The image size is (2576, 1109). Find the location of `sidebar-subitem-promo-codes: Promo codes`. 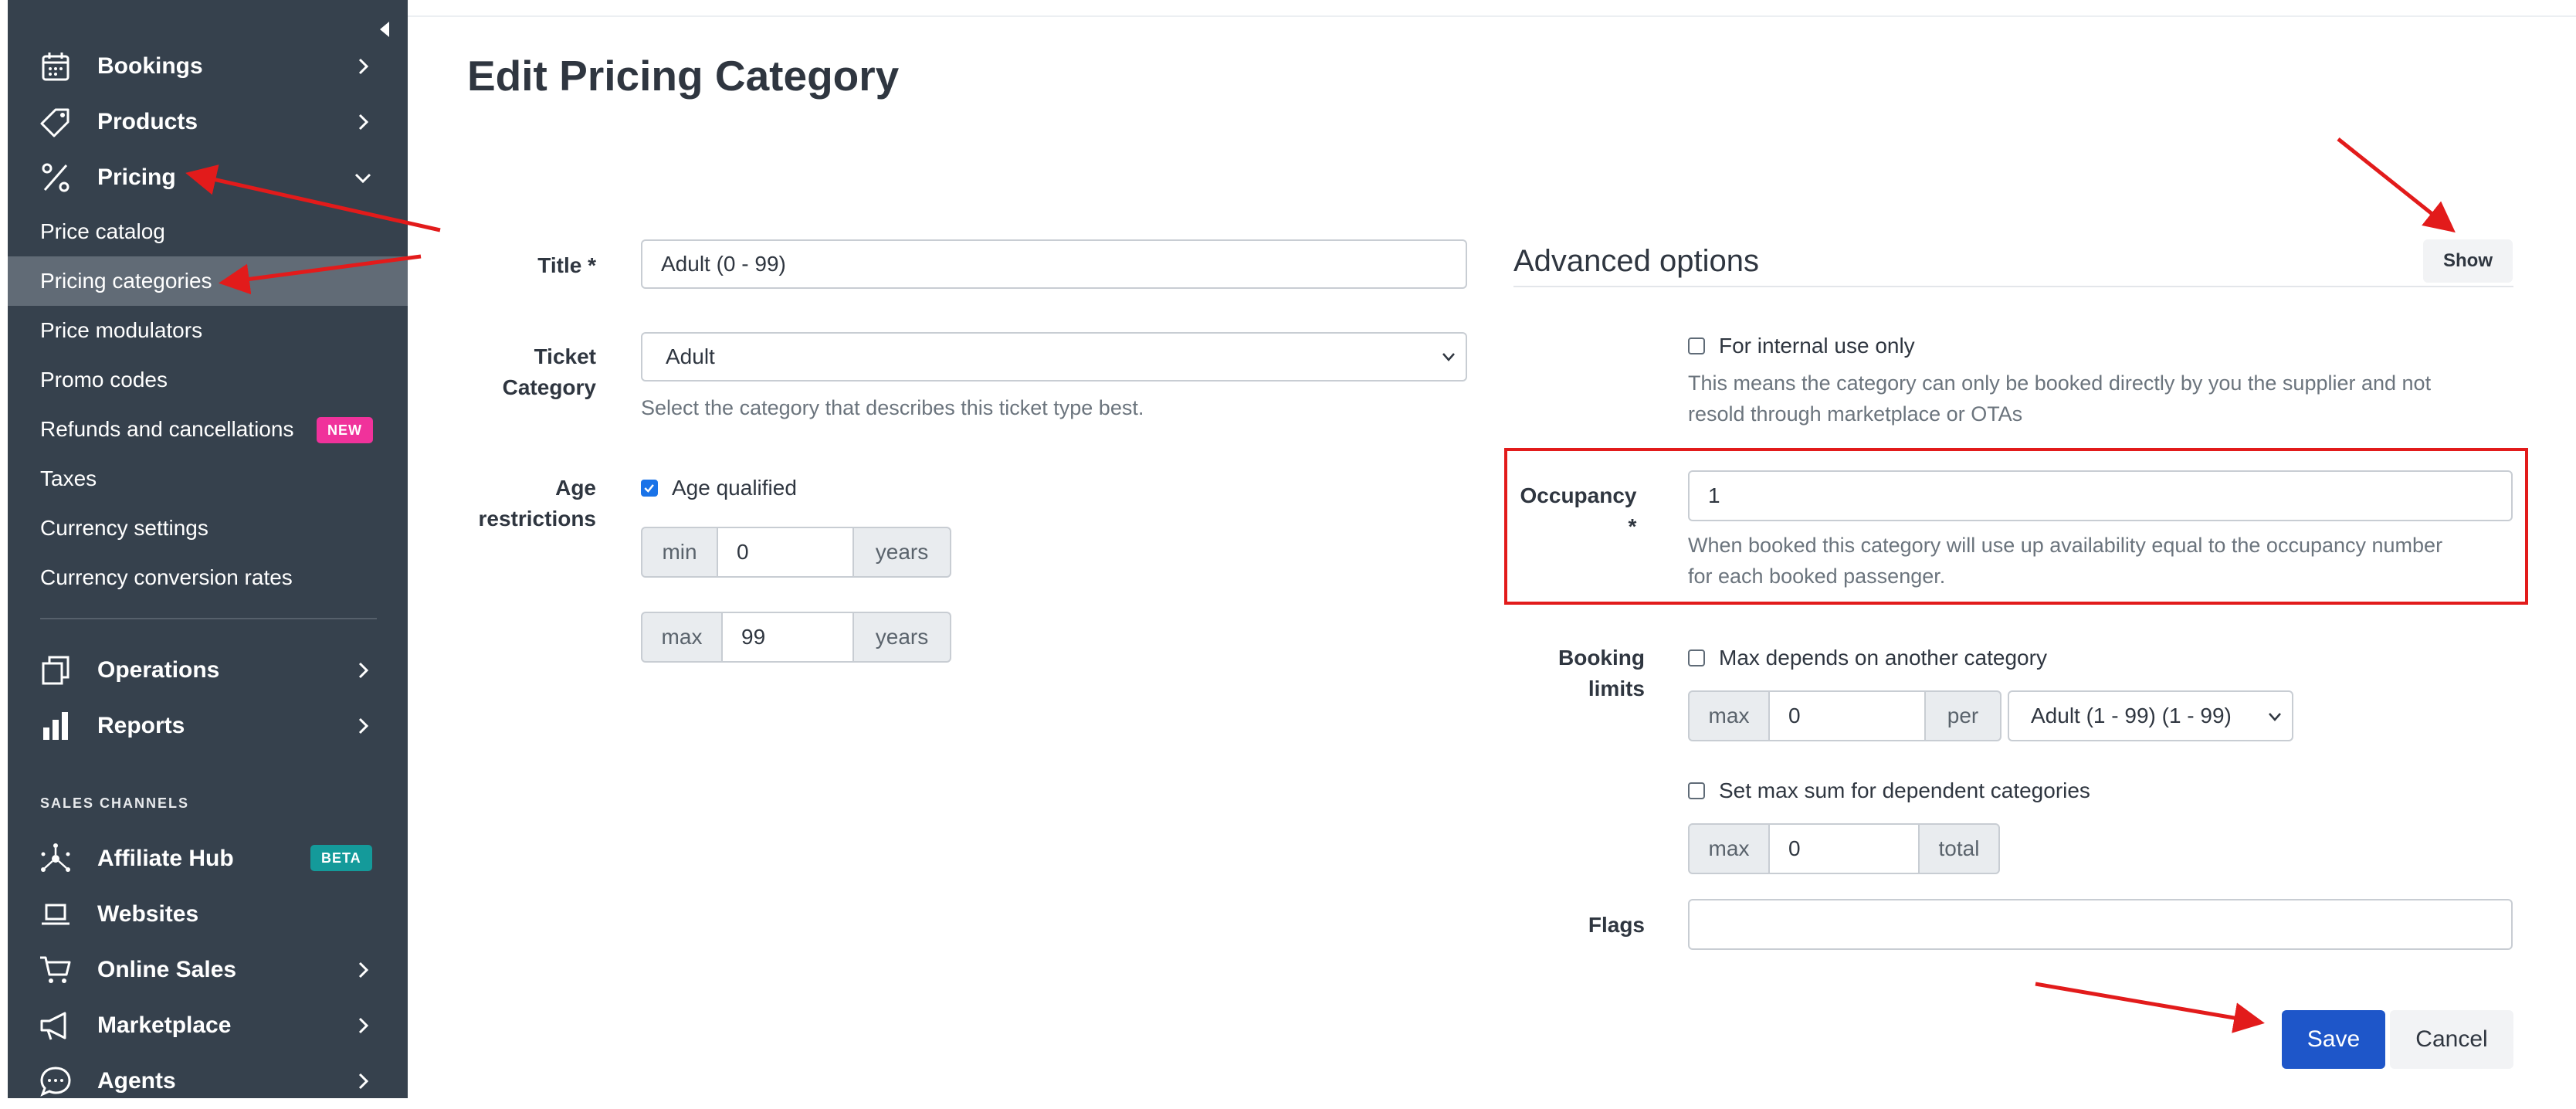

sidebar-subitem-promo-codes: Promo codes is located at coordinates (208, 380).